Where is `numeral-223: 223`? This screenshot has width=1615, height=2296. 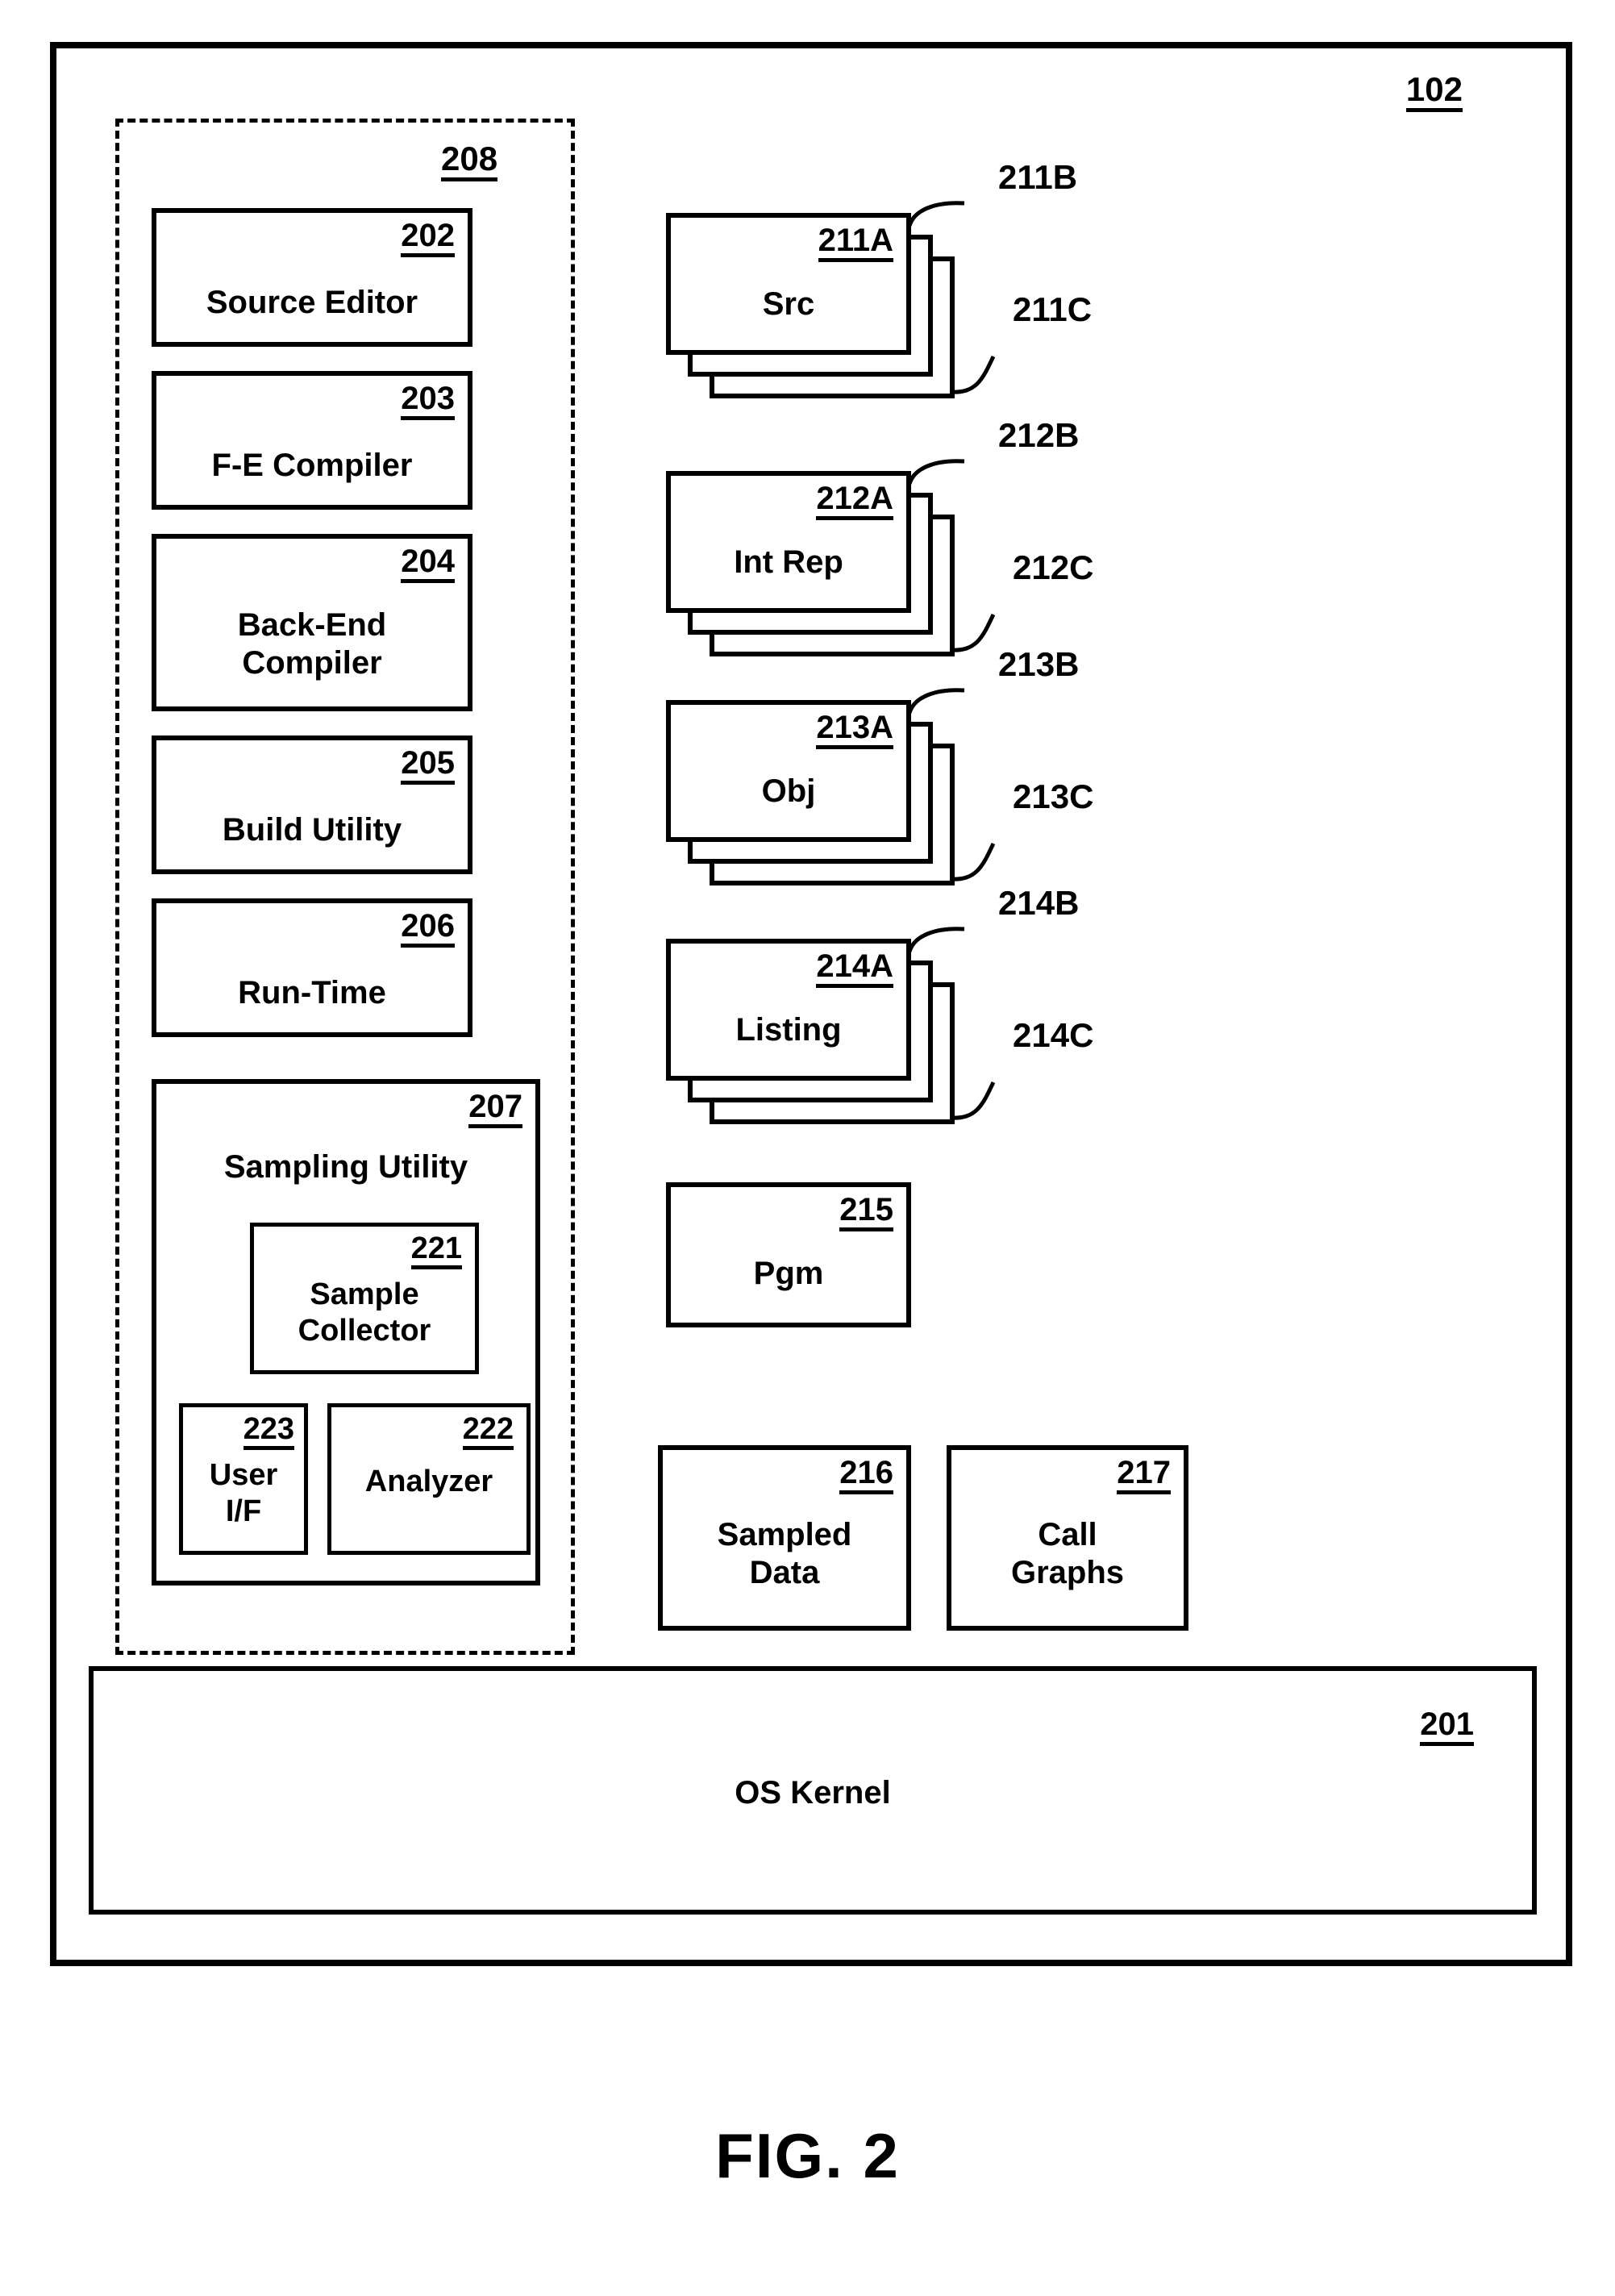 numeral-223: 223 is located at coordinates (268, 1432).